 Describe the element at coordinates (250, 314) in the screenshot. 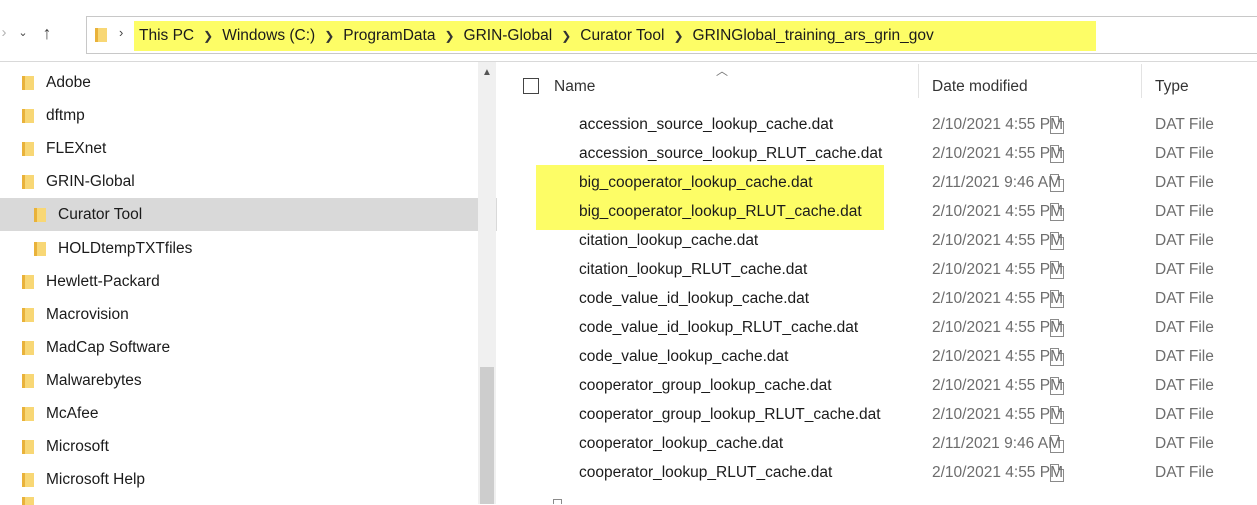

I see `tree-item-macrovision: Macrovision` at that location.